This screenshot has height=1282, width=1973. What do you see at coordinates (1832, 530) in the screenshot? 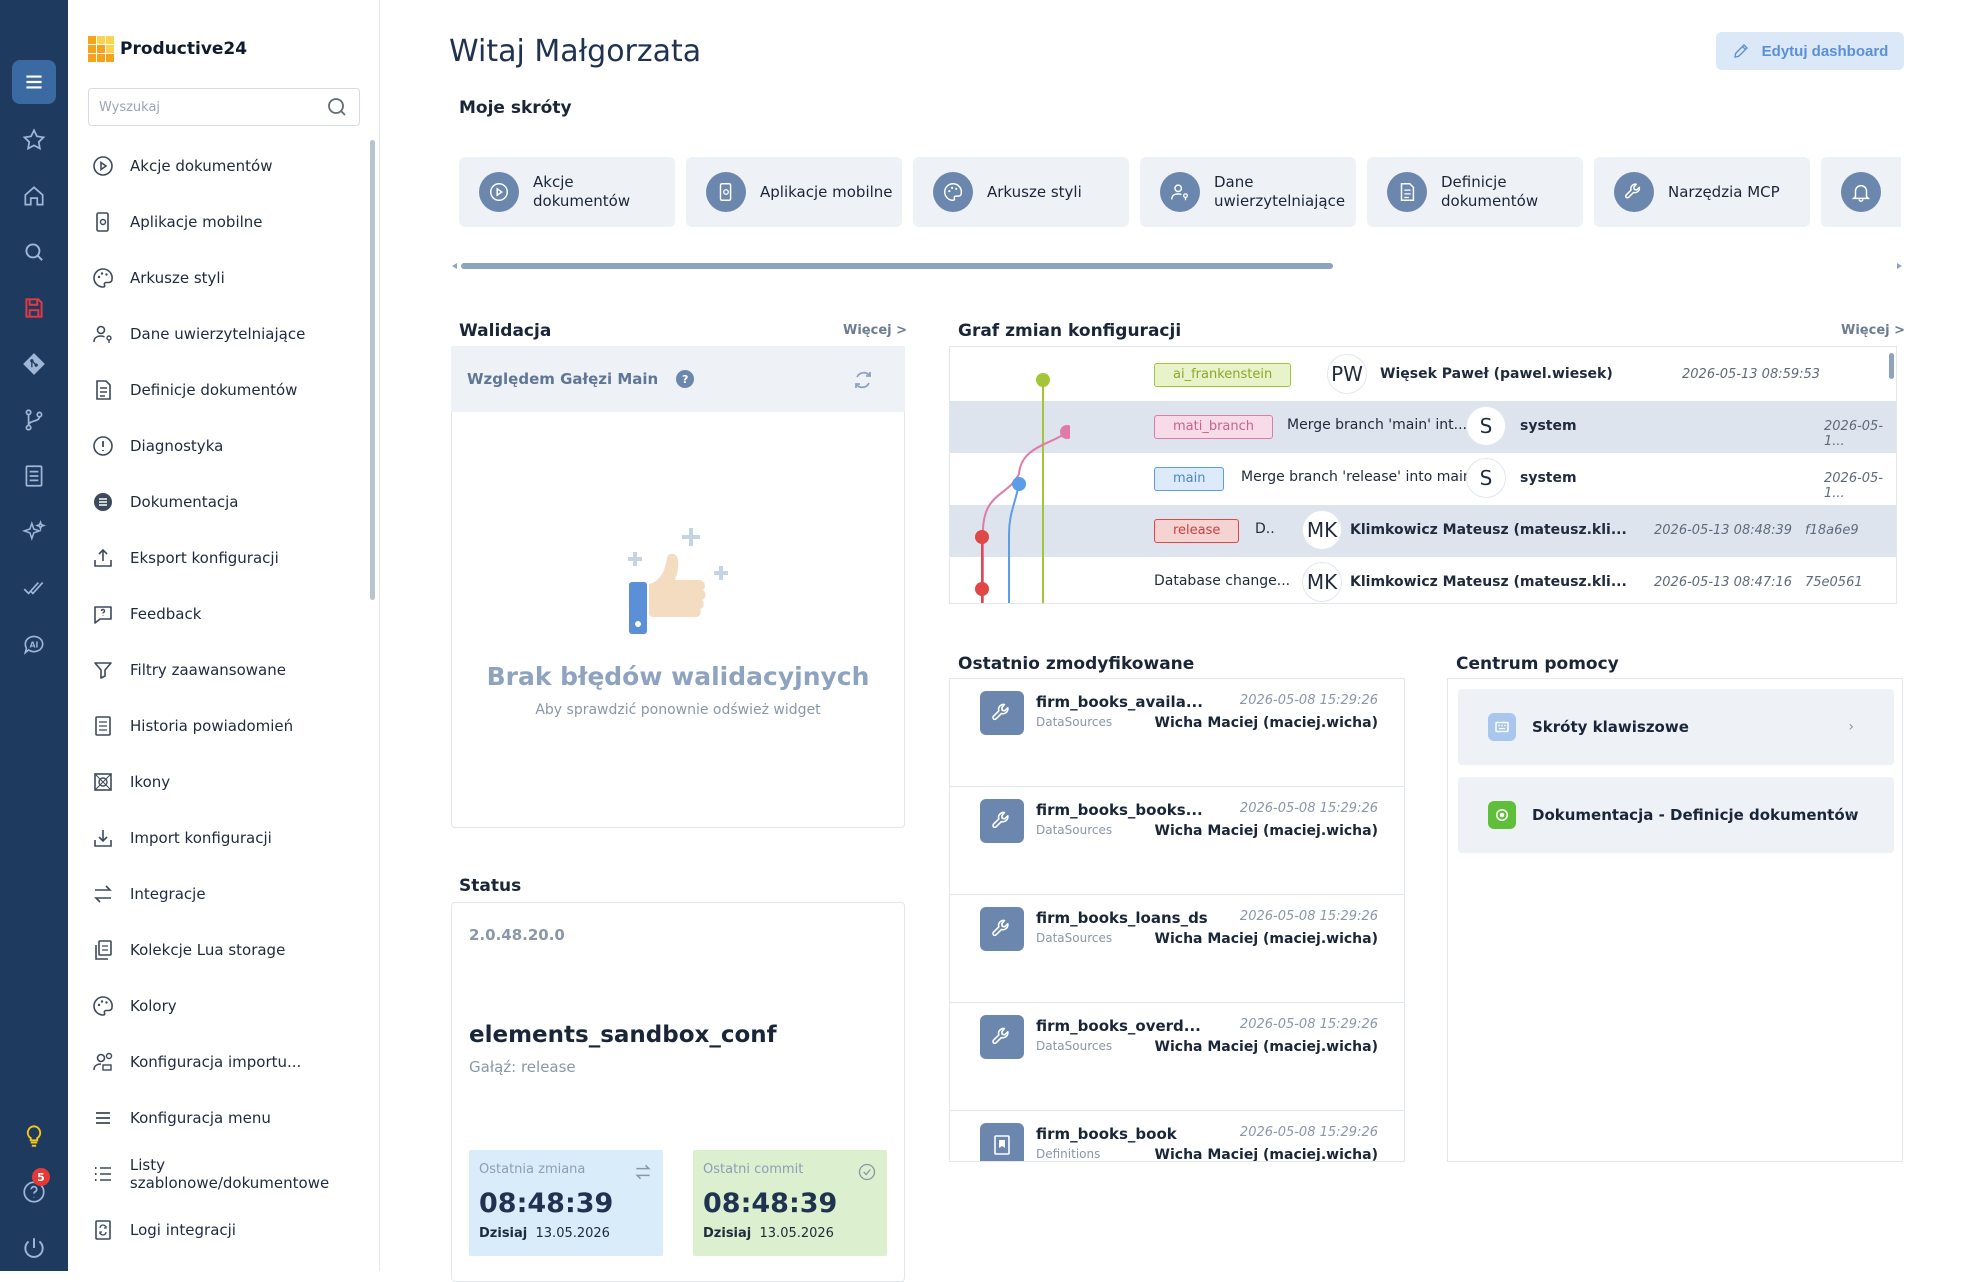
I see `commit-hash: f18a6e9` at bounding box center [1832, 530].